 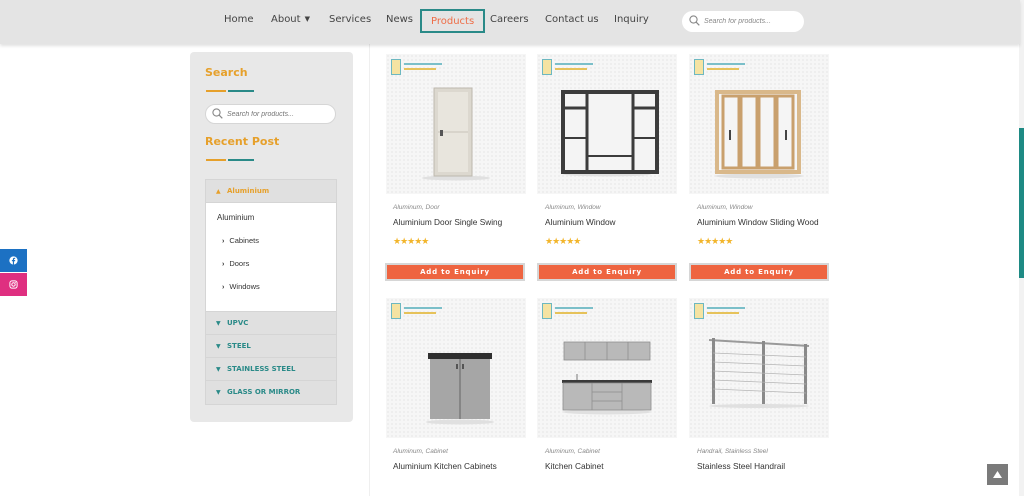 I want to click on instagram-icon, so click(x=13, y=284).